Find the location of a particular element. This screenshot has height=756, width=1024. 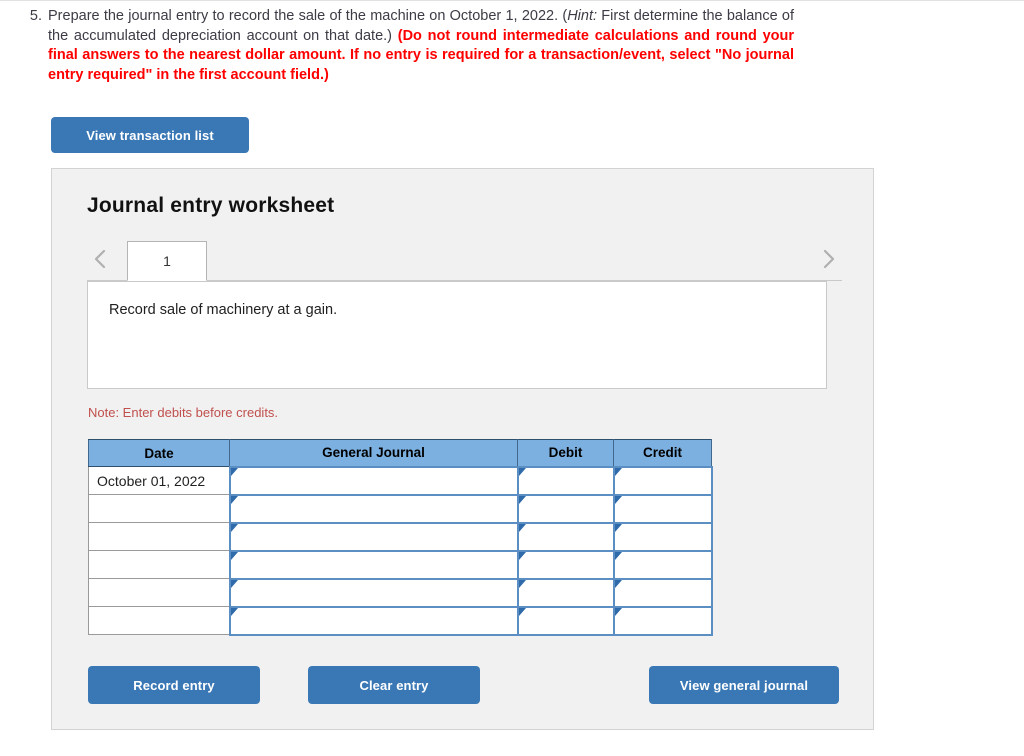

worksheet-tab-1-label: 1 is located at coordinates (167, 261).